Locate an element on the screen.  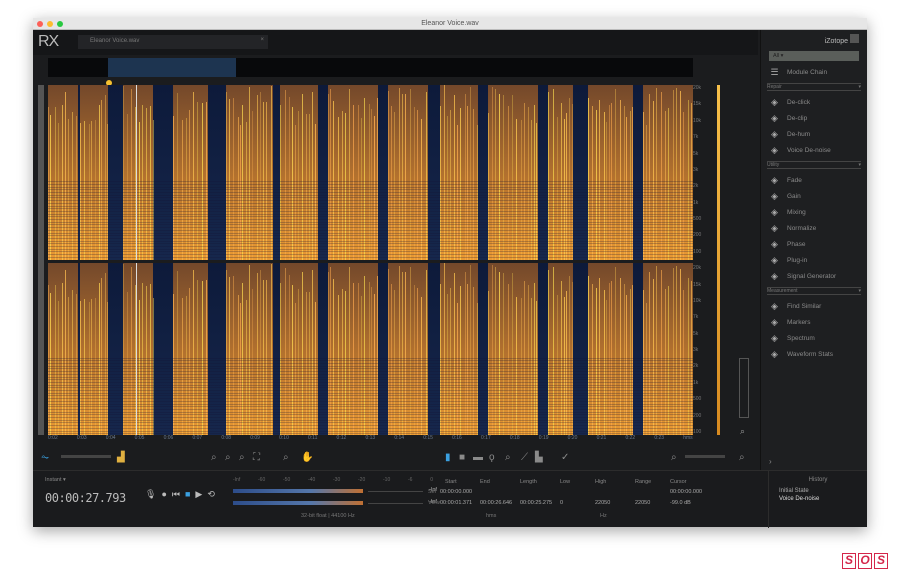
play-icon: ▶ is located at coordinates (198, 494).